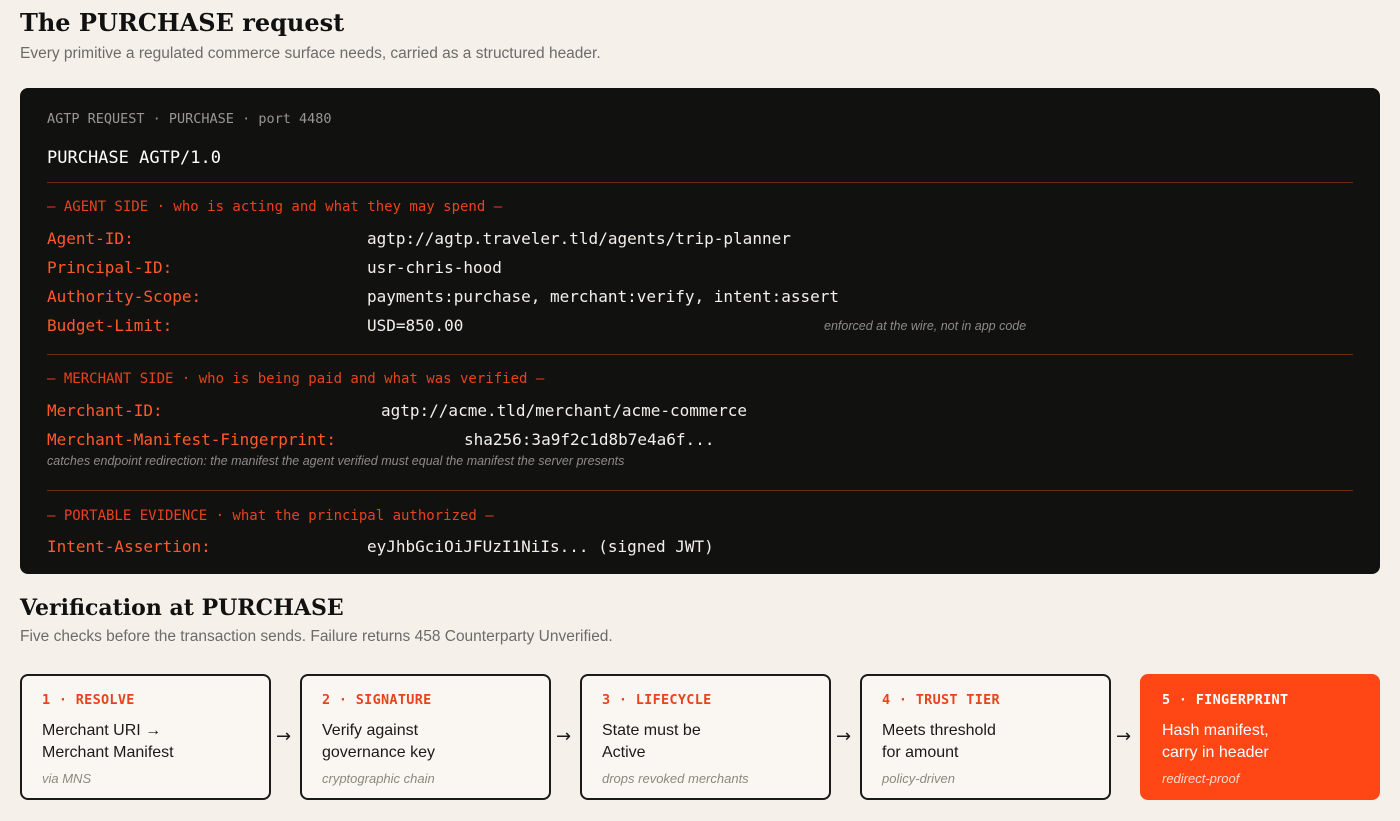 Image resolution: width=1400 pixels, height=821 pixels. I want to click on step-number: 4 · TRUST TIER, so click(941, 700).